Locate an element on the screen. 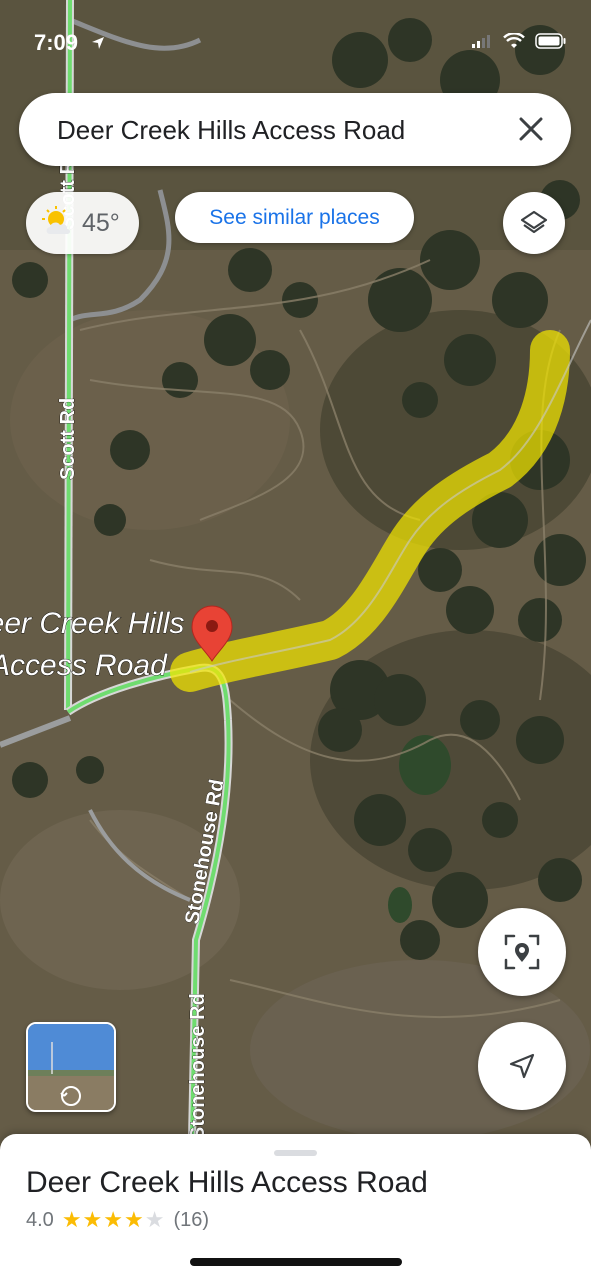  street-view-thumbnail is located at coordinates (71, 1067).